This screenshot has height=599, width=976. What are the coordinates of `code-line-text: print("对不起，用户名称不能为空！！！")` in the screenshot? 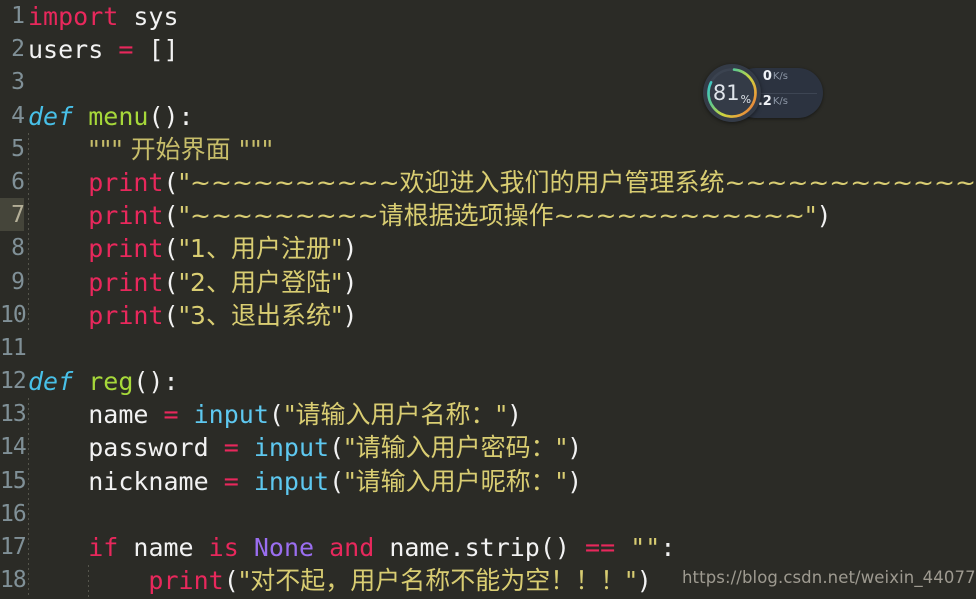 It's located at (340, 581).